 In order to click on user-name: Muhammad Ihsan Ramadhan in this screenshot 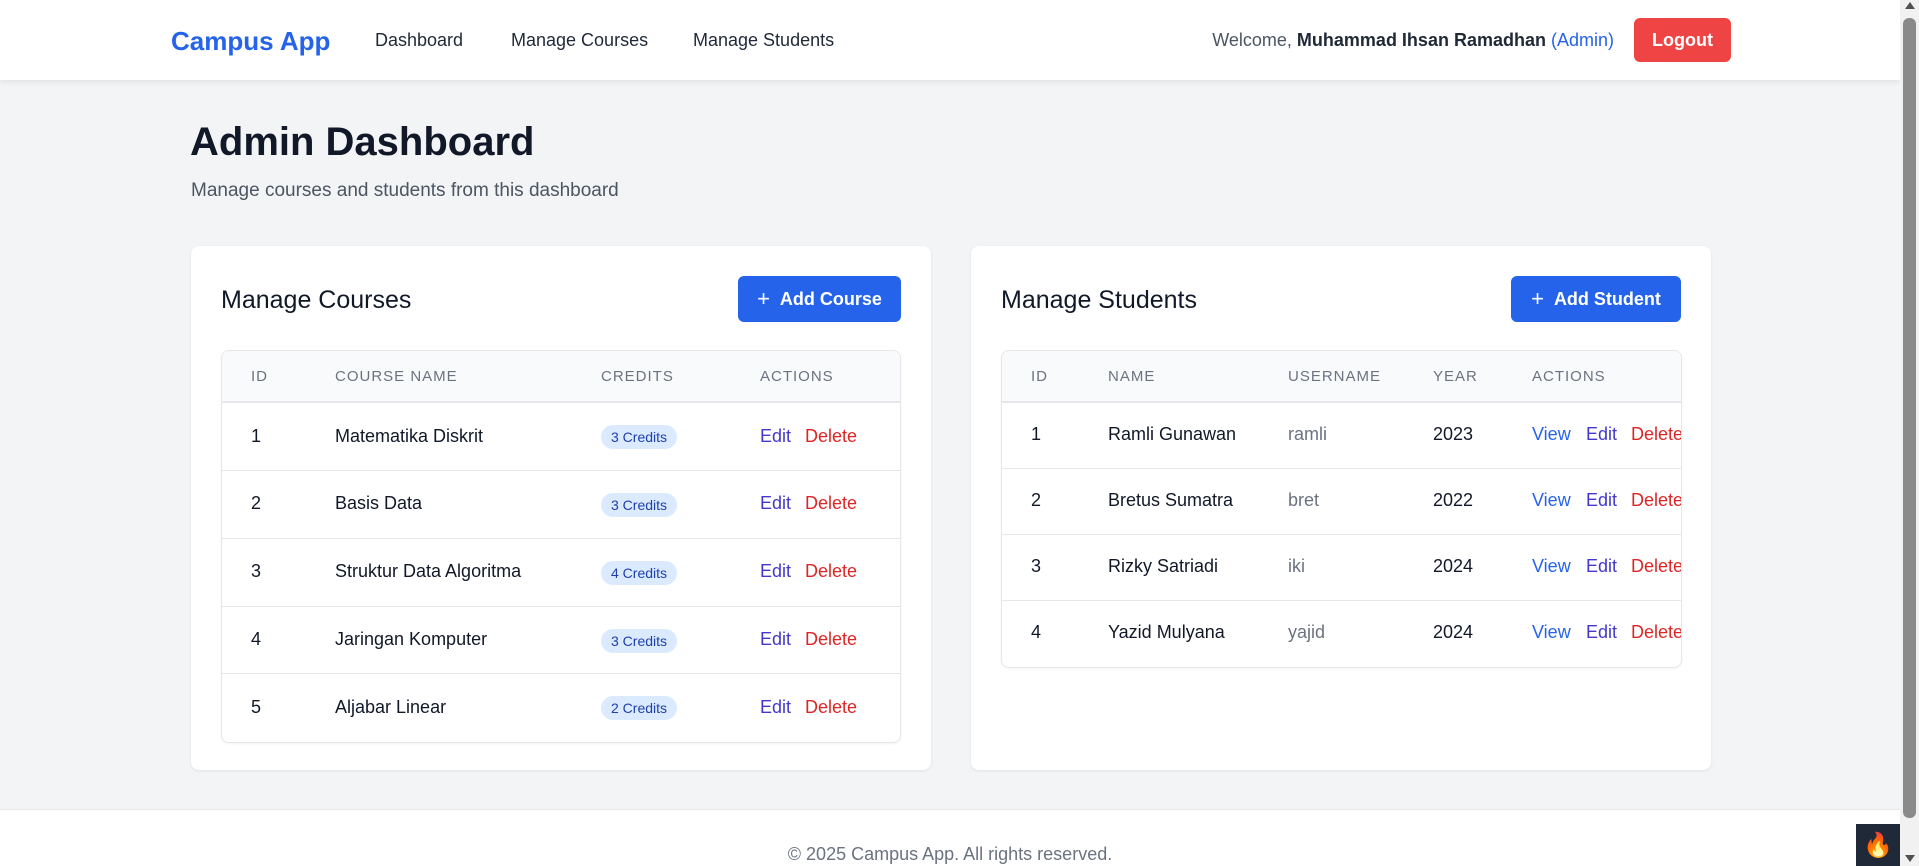, I will do `click(1421, 40)`.